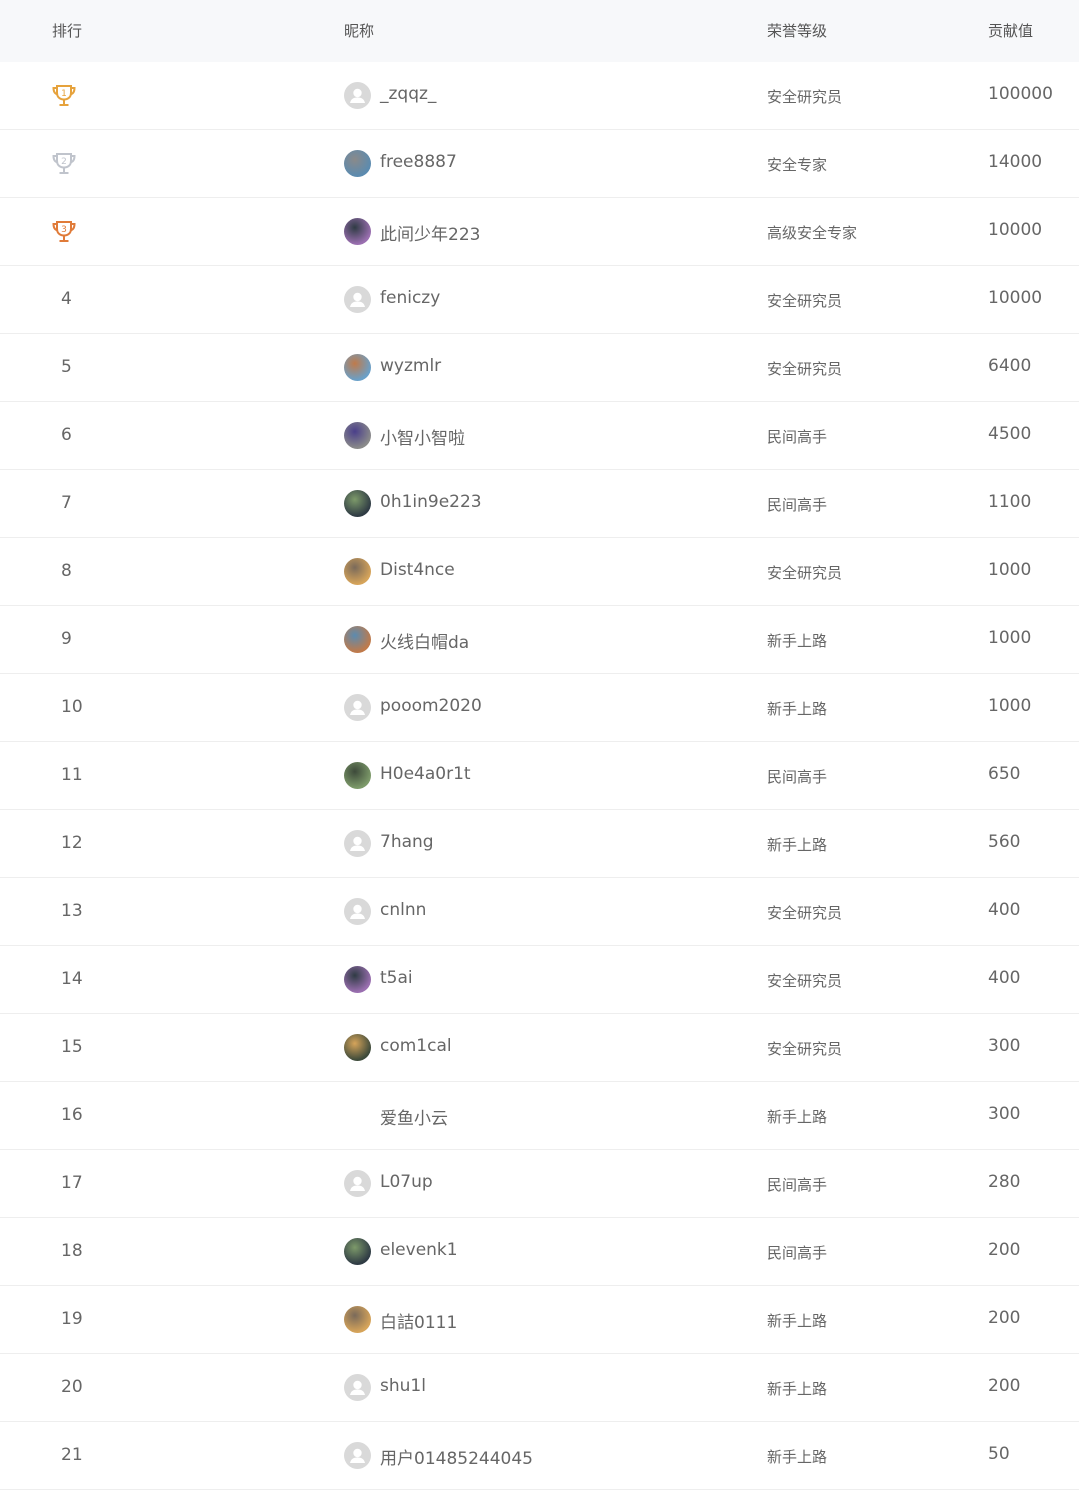 This screenshot has height=1490, width=1079. Describe the element at coordinates (1004, 1114) in the screenshot. I see `contribution-score: 300` at that location.